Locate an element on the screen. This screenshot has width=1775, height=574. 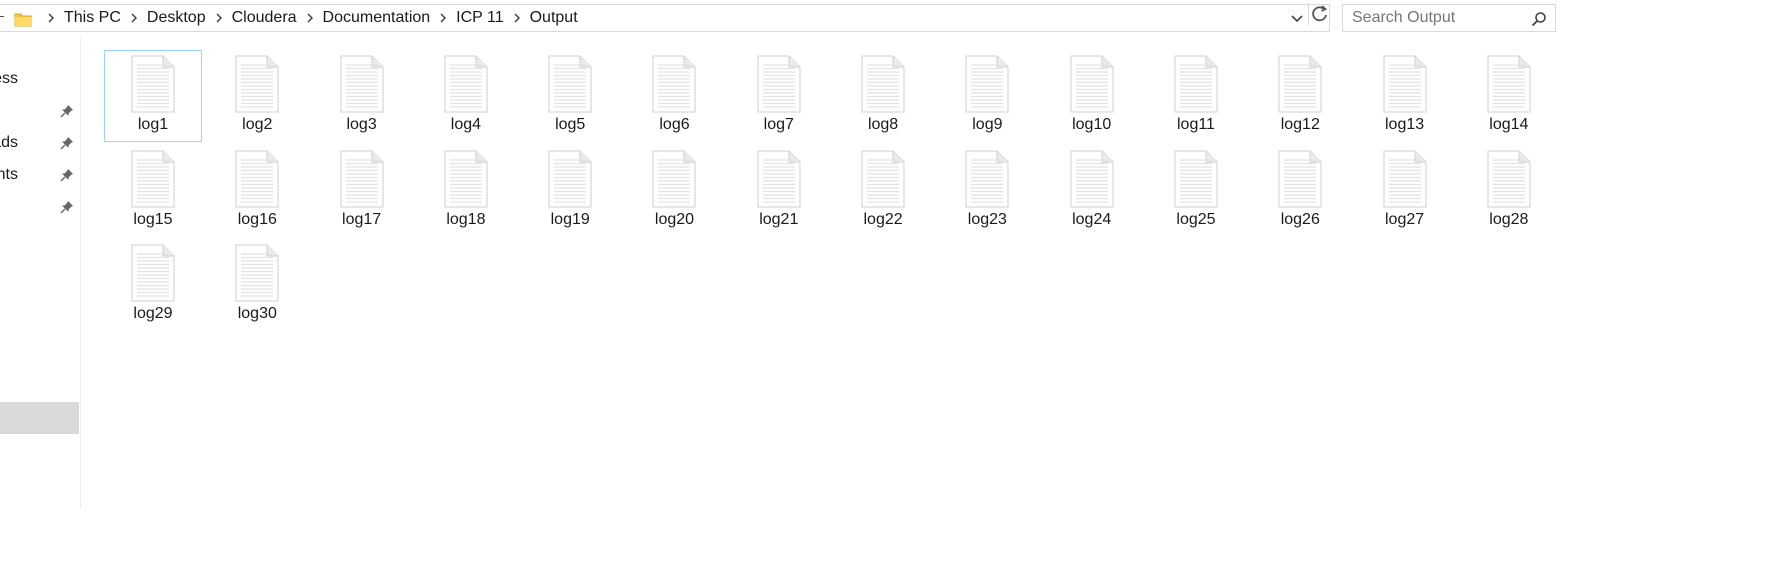
file-name: log6 is located at coordinates (674, 124).